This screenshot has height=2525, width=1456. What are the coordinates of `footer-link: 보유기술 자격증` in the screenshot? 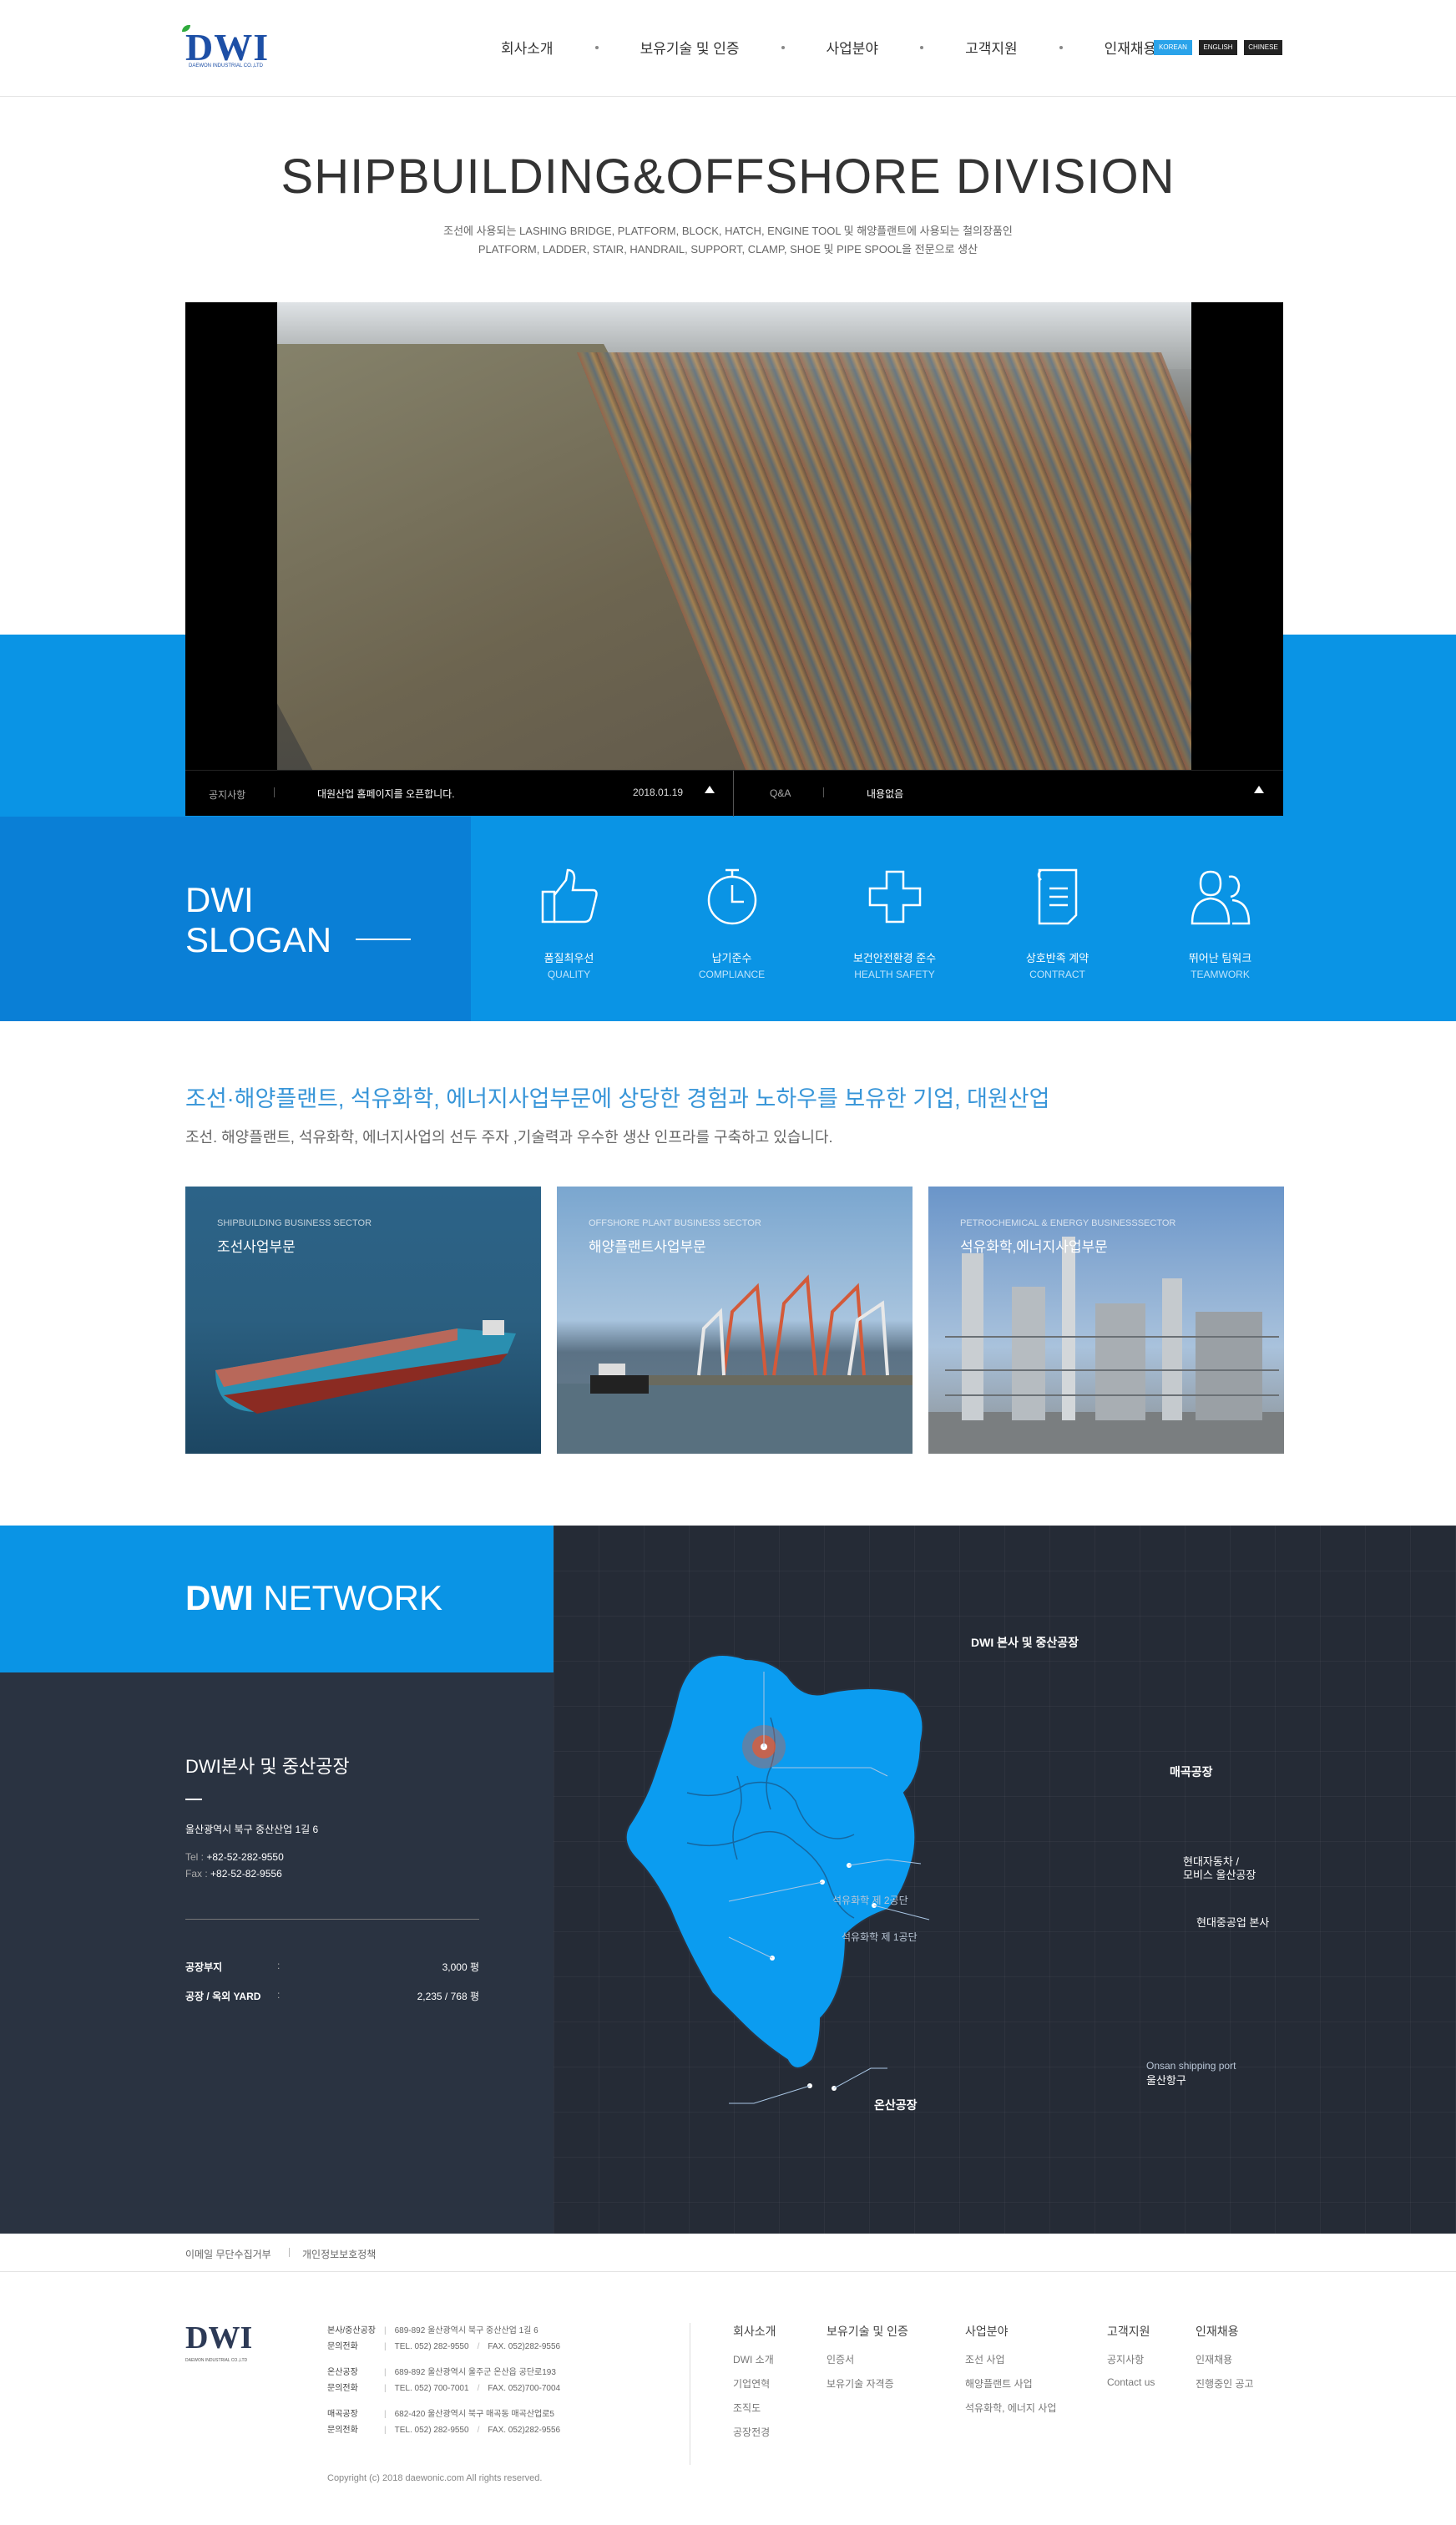 It's located at (867, 2383).